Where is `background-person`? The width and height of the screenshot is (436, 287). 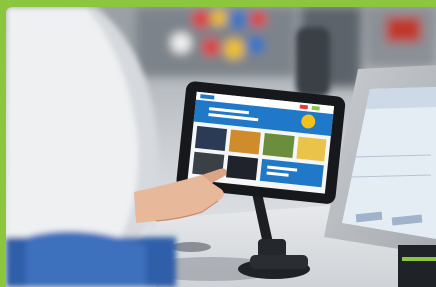 background-person is located at coordinates (313, 62).